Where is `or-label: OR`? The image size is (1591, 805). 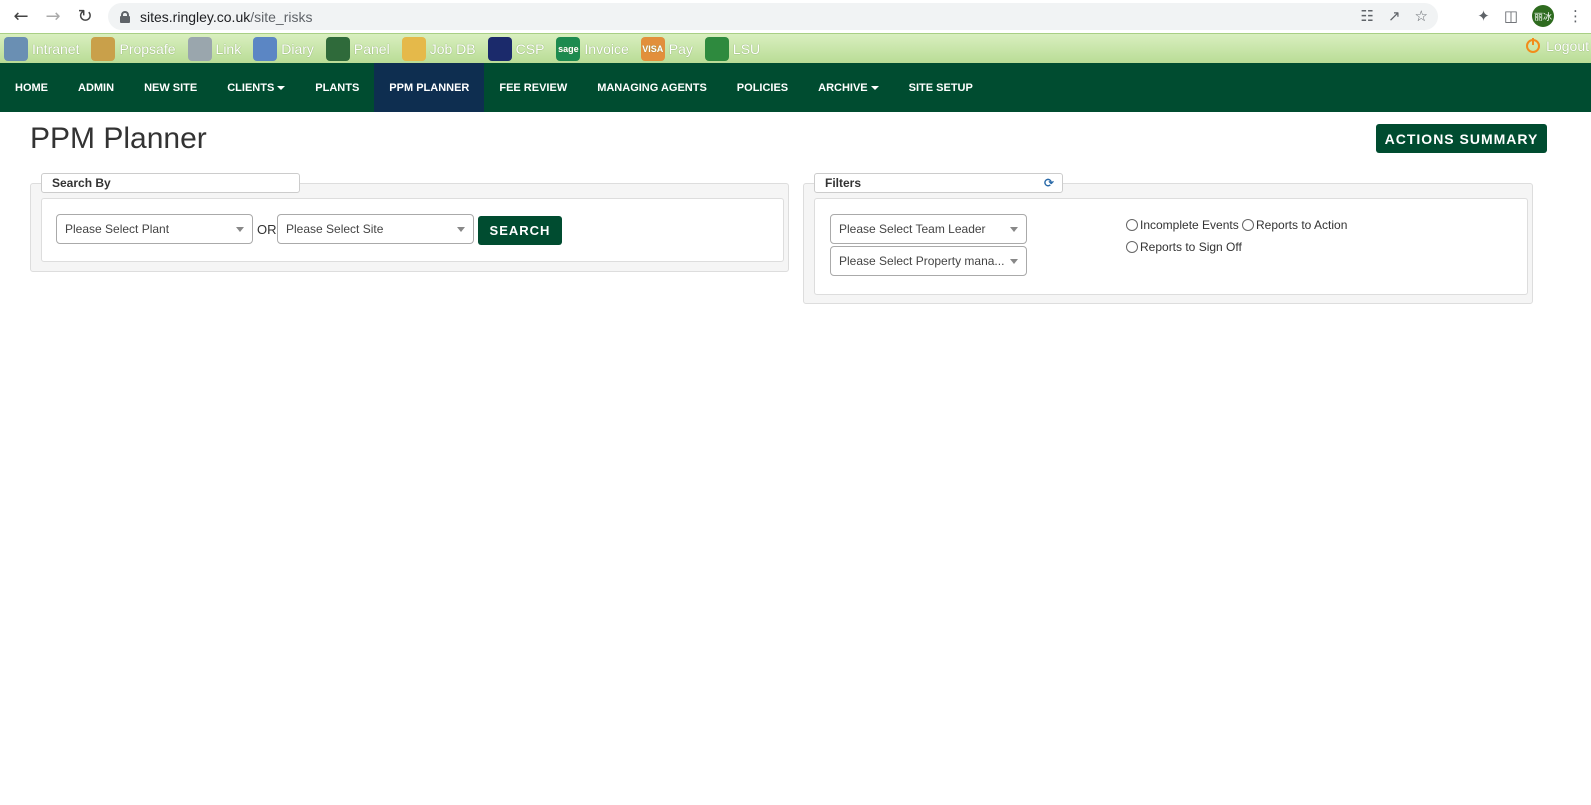
or-label: OR is located at coordinates (267, 229).